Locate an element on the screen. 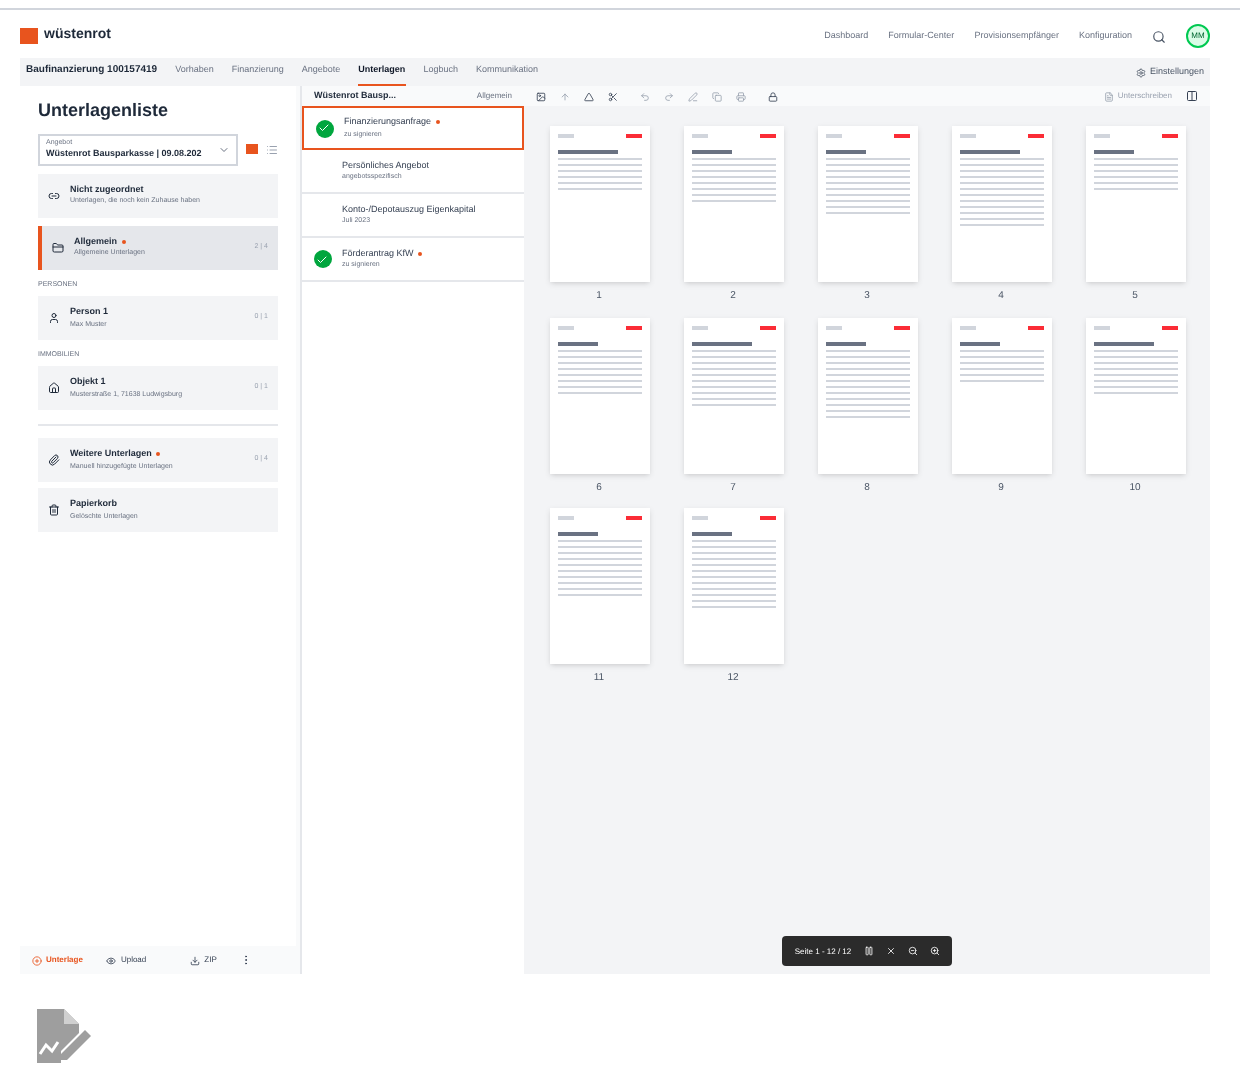  redo-icon is located at coordinates (669, 96).